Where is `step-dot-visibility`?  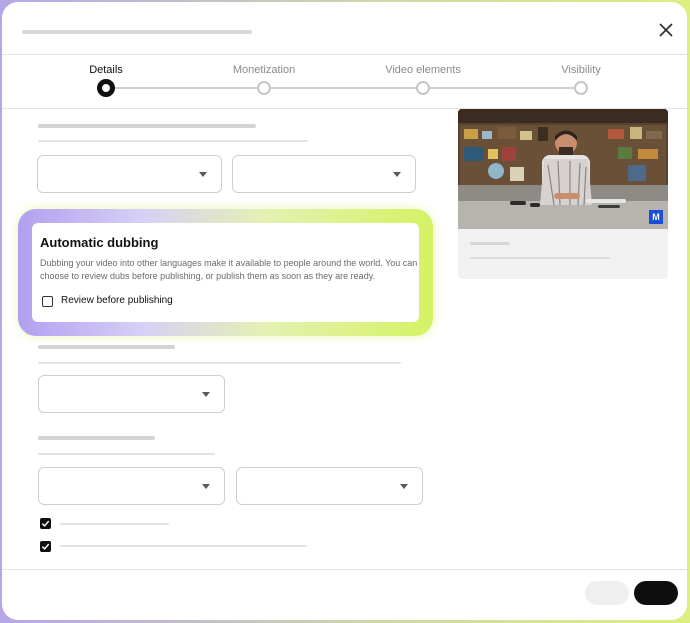
step-dot-visibility is located at coordinates (581, 88).